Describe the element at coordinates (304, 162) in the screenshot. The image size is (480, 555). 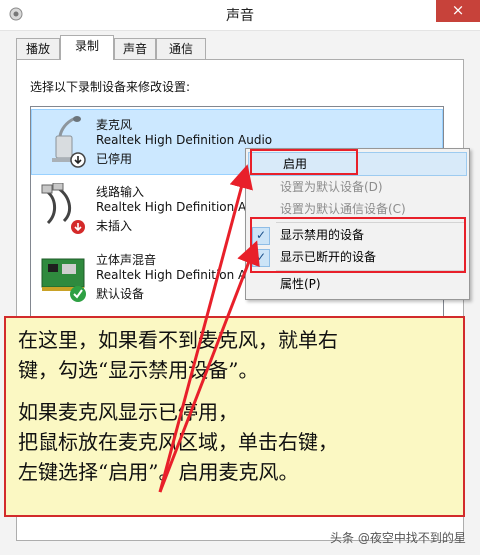
I see `highlight-box-enable` at that location.